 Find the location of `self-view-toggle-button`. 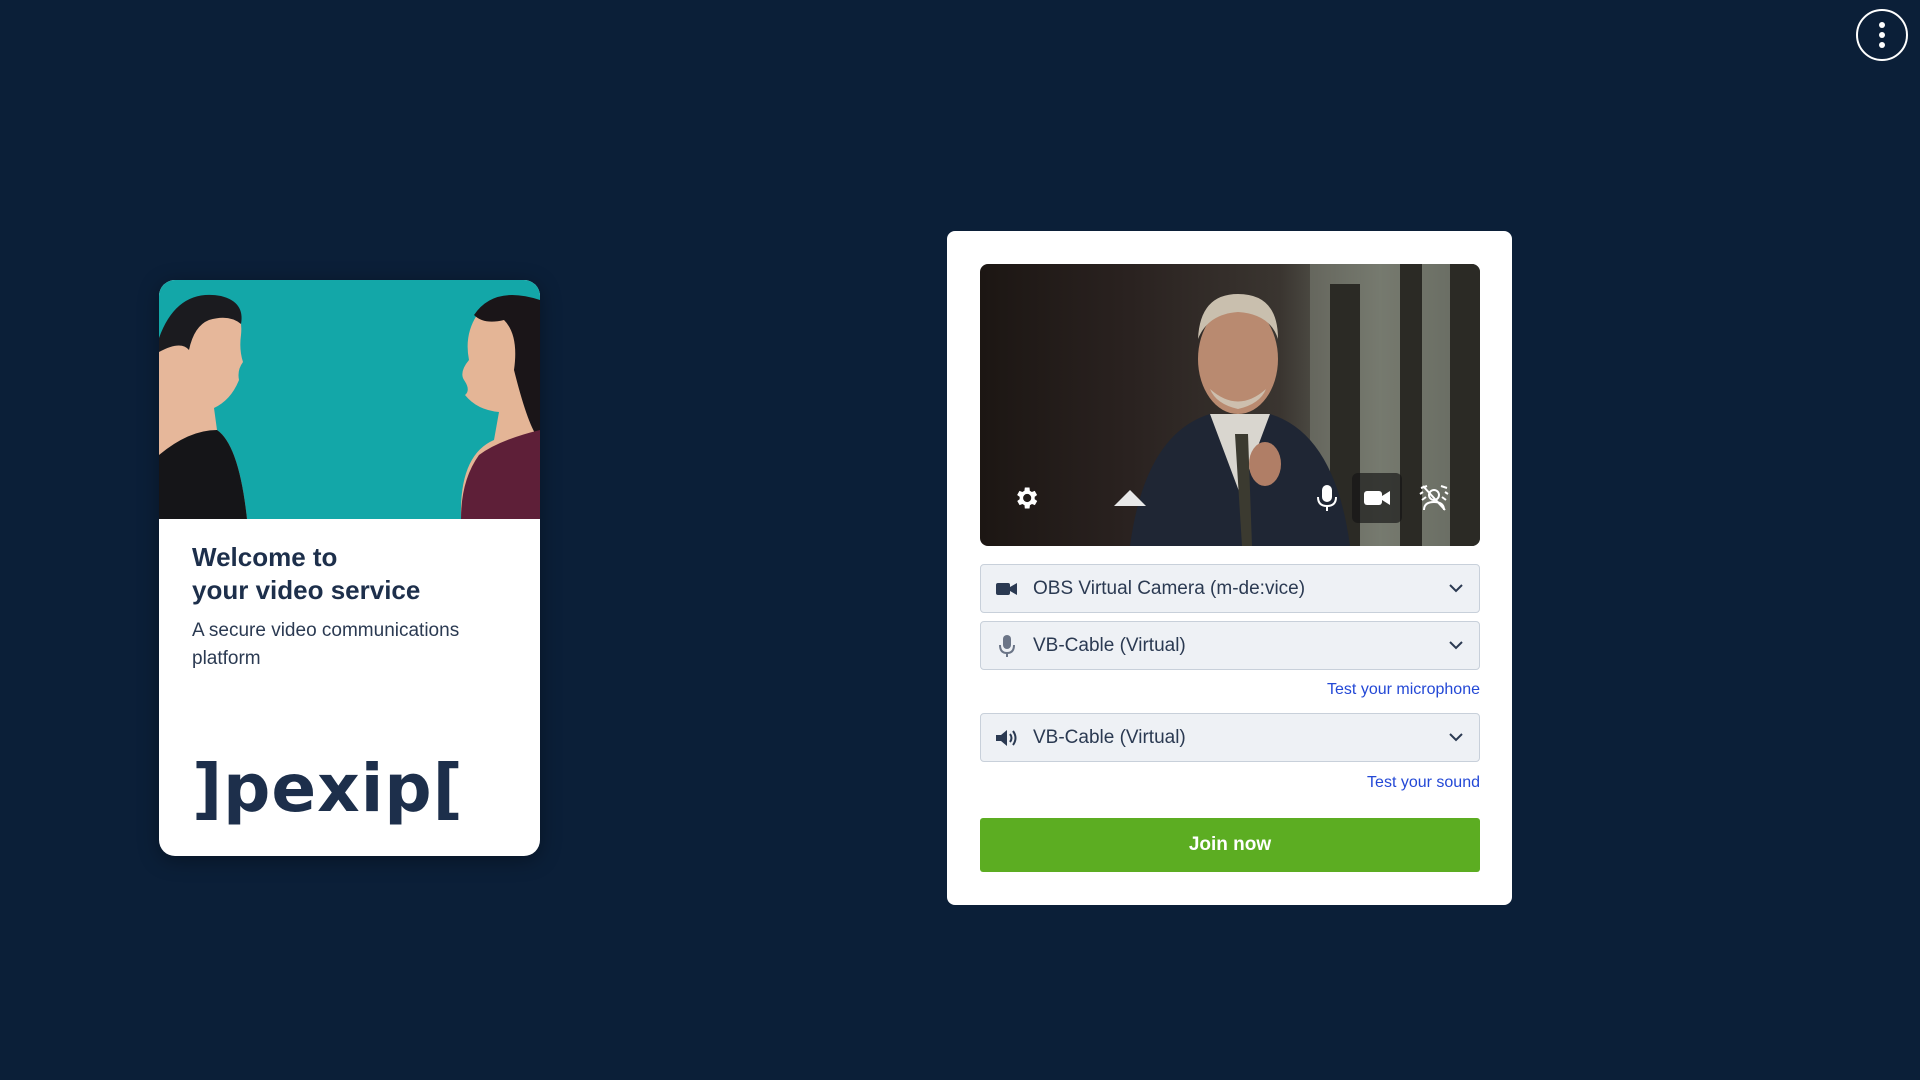

self-view-toggle-button is located at coordinates (1130, 498).